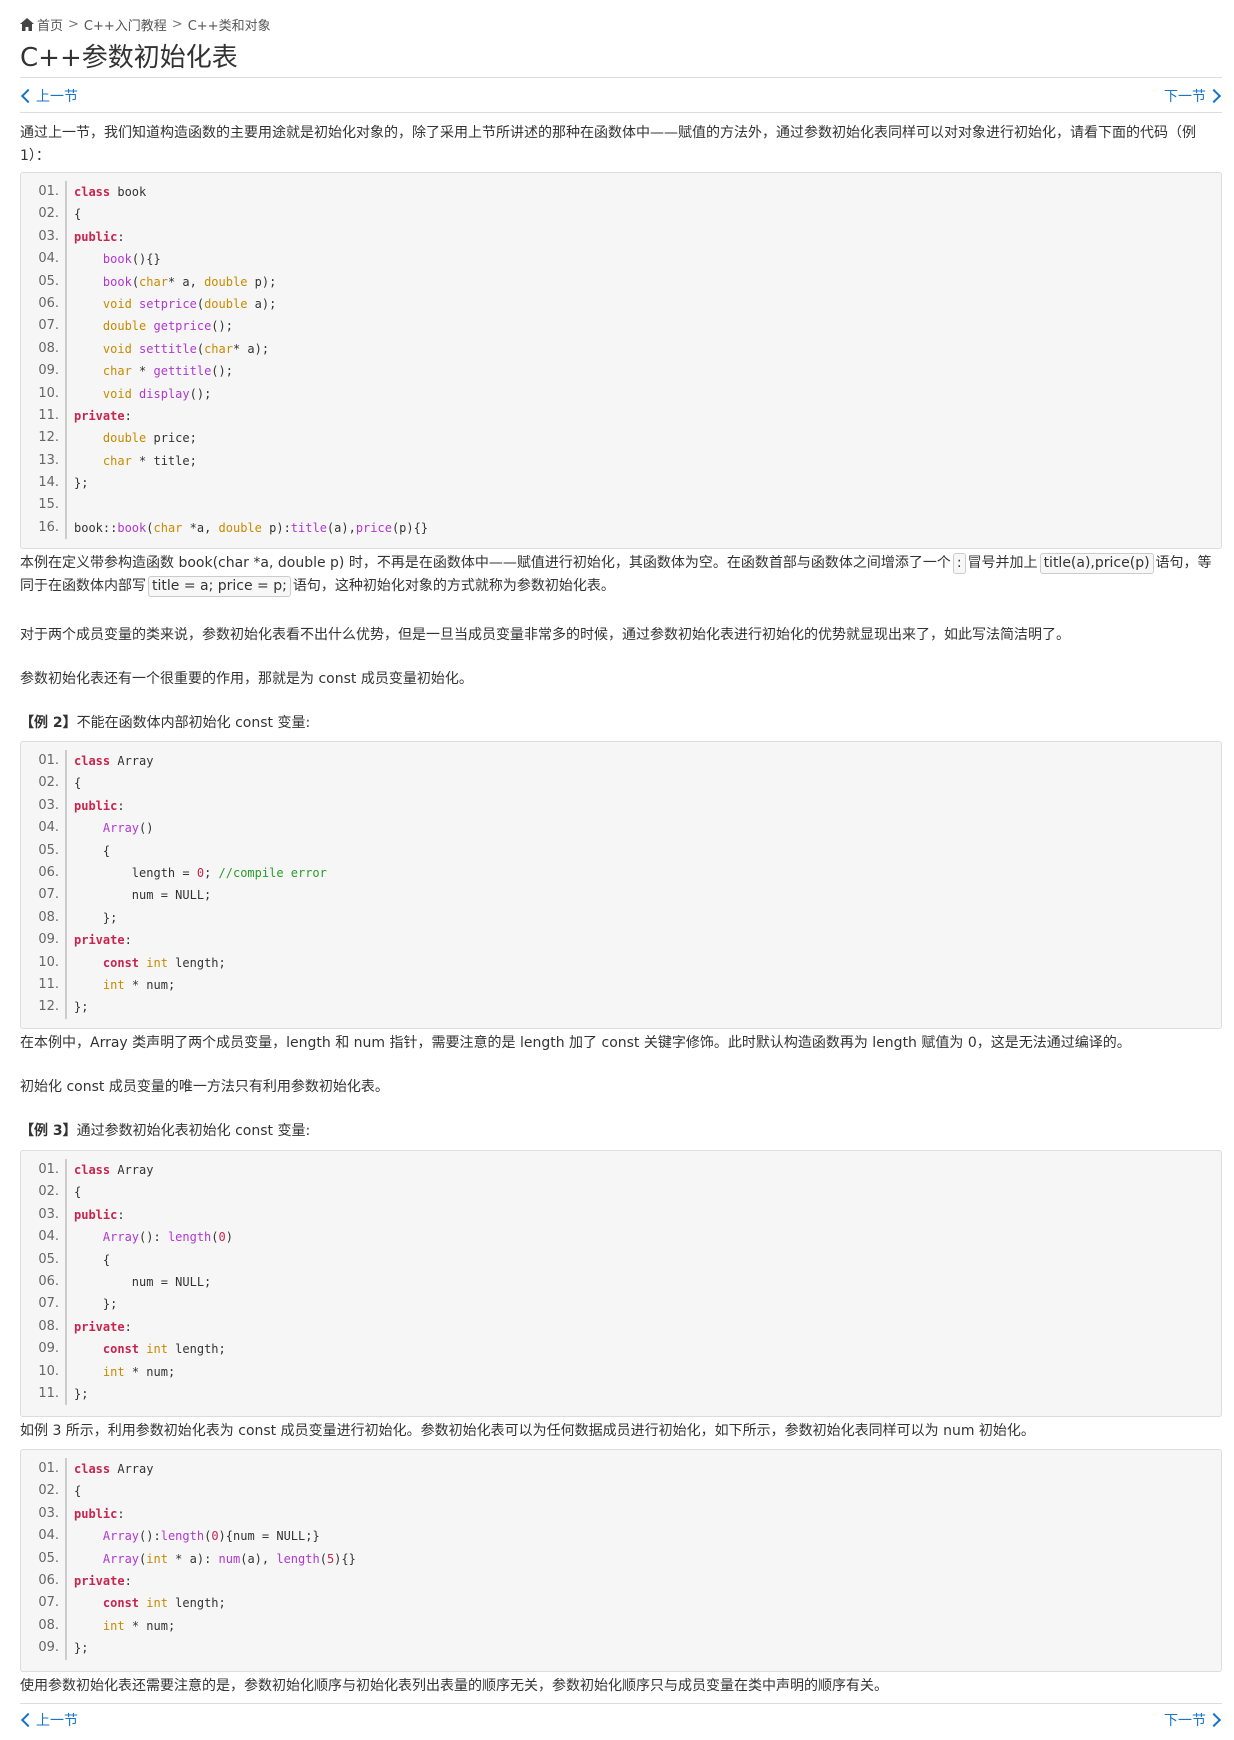 The image size is (1234, 1740). Describe the element at coordinates (621, 326) in the screenshot. I see `code-line: 07. double getprice();` at that location.